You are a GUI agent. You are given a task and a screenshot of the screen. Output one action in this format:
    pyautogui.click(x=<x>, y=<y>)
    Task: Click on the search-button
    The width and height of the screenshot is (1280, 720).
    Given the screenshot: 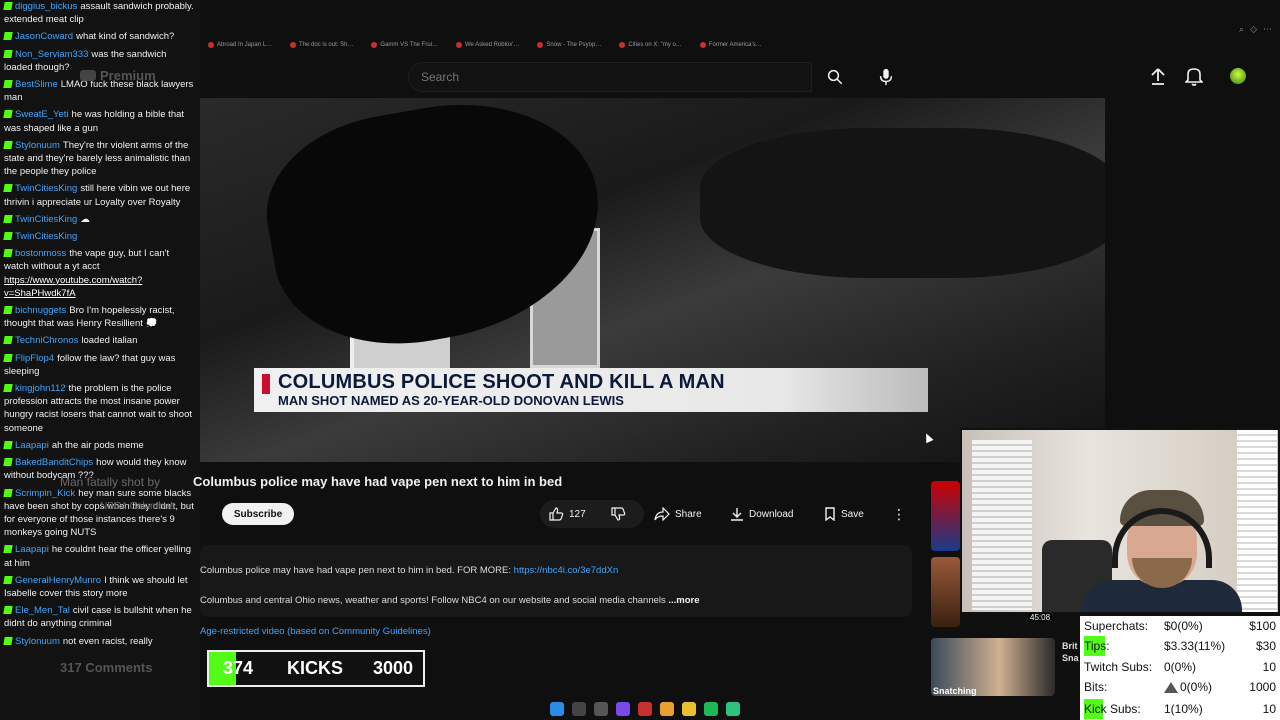 What is the action you would take?
    pyautogui.click(x=835, y=77)
    